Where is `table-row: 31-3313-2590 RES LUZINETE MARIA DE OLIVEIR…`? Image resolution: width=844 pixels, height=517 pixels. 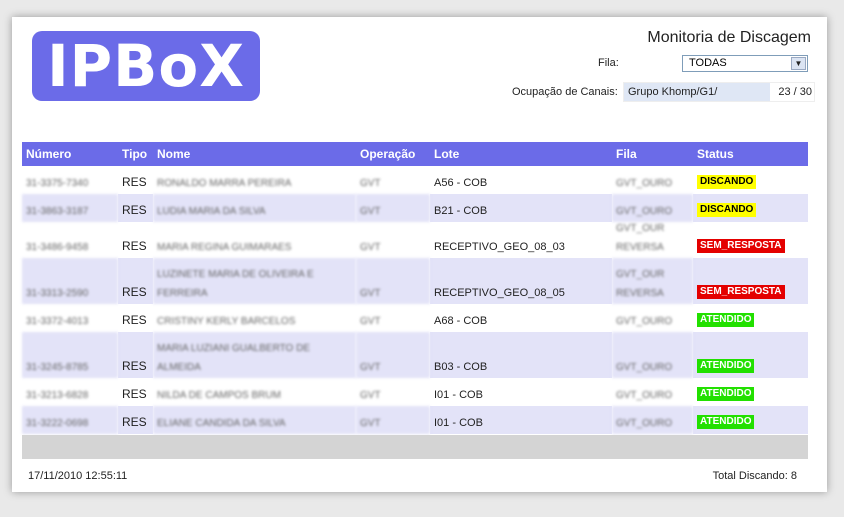
table-row: 31-3313-2590 RES LUZINETE MARIA DE OLIVEIR… is located at coordinates (415, 281).